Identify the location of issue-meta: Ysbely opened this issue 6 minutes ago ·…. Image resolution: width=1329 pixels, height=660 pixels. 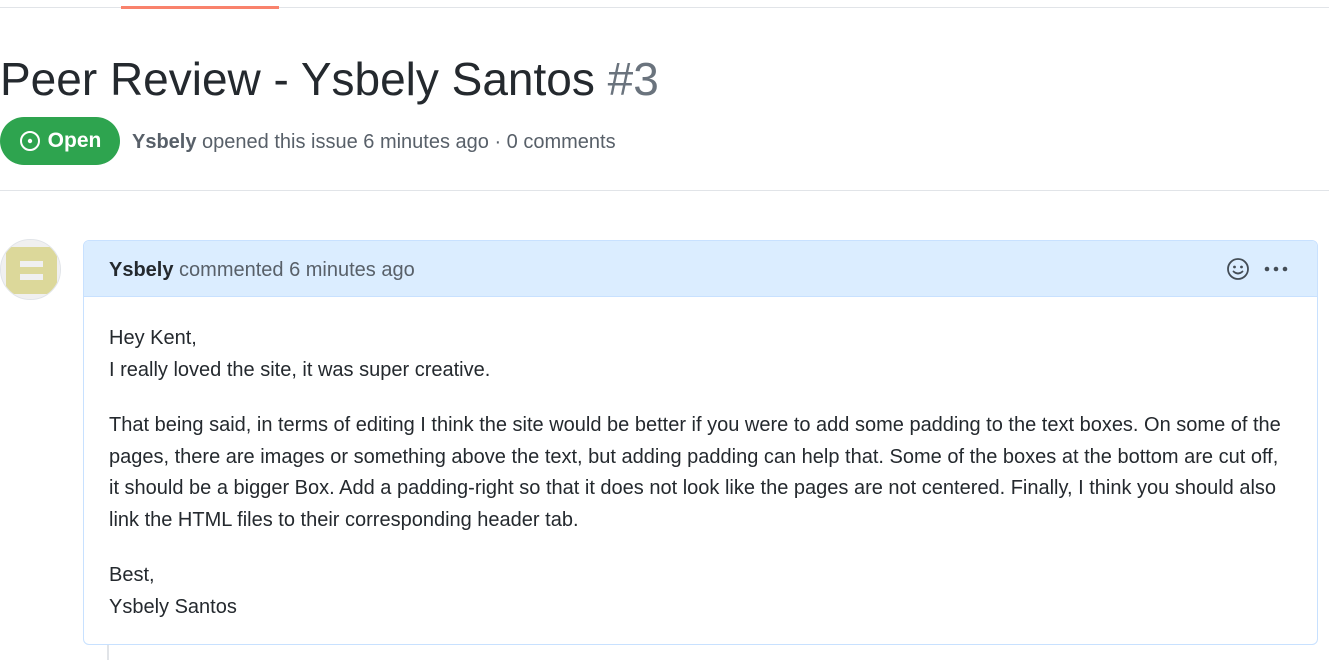
(374, 142).